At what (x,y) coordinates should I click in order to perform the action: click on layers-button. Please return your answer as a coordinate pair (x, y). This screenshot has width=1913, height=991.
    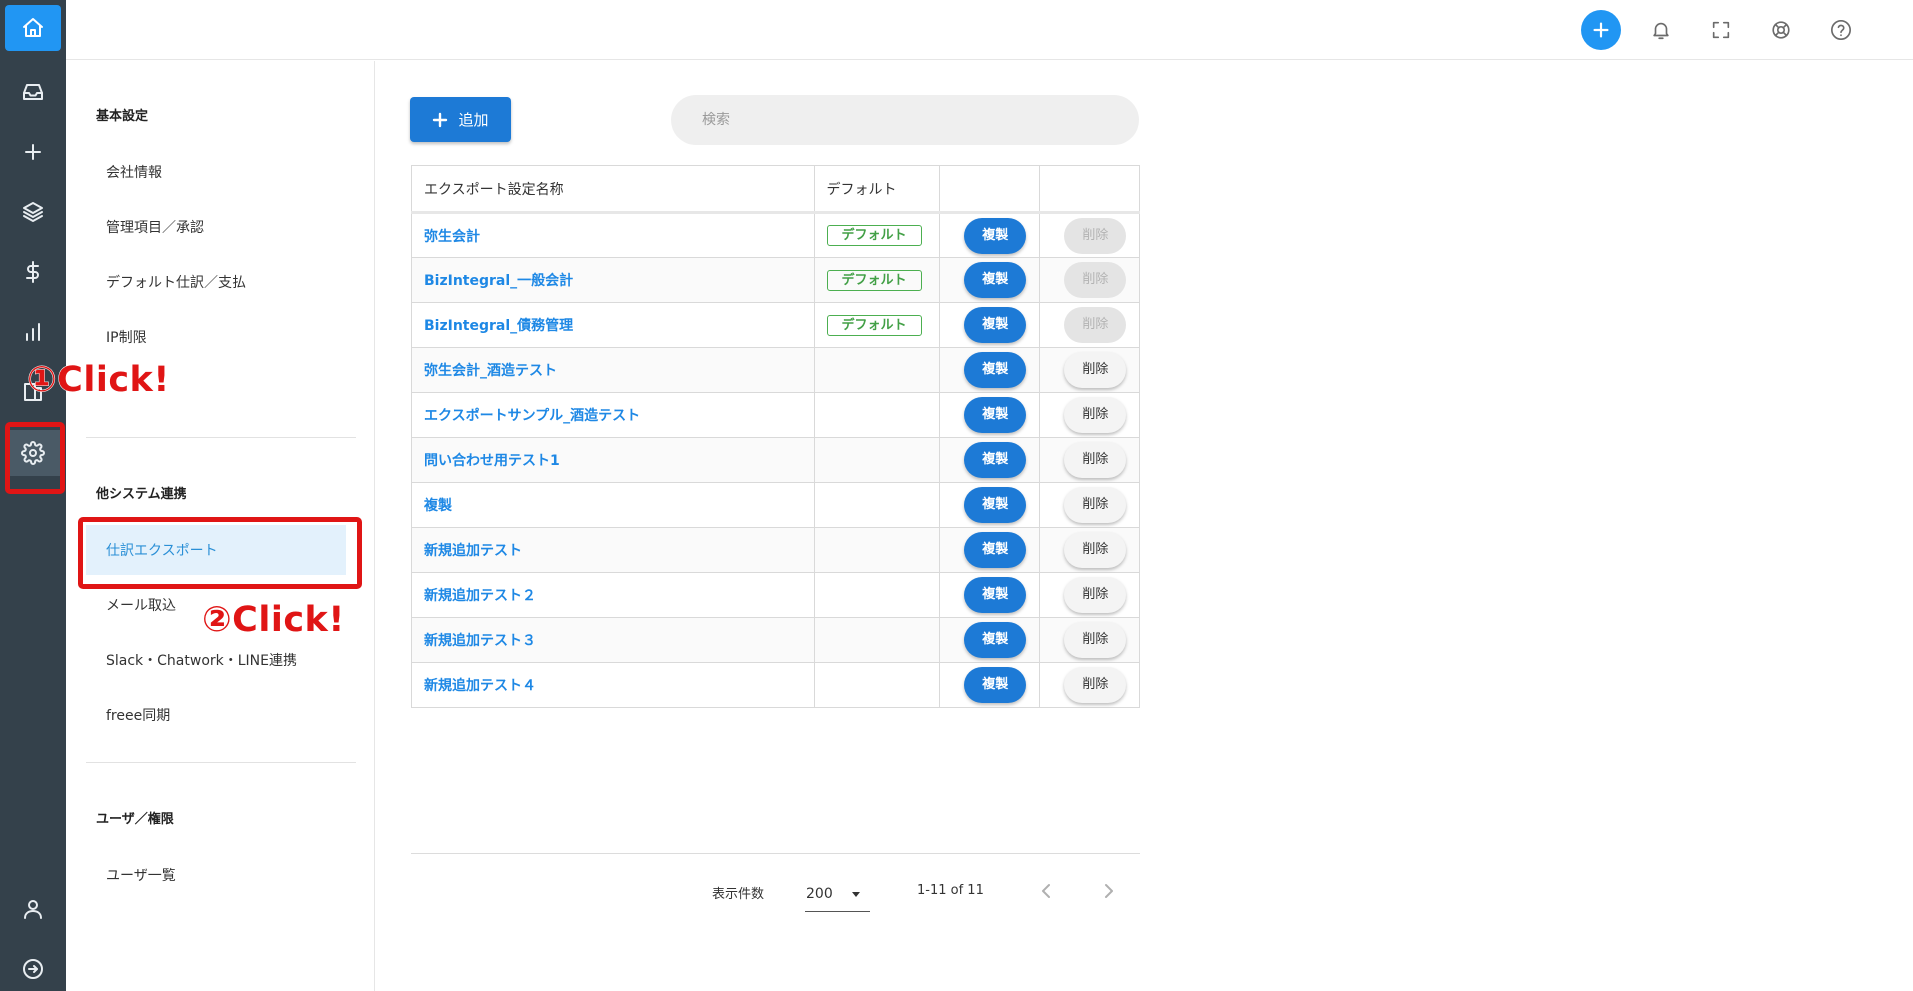
    Looking at the image, I should click on (33, 212).